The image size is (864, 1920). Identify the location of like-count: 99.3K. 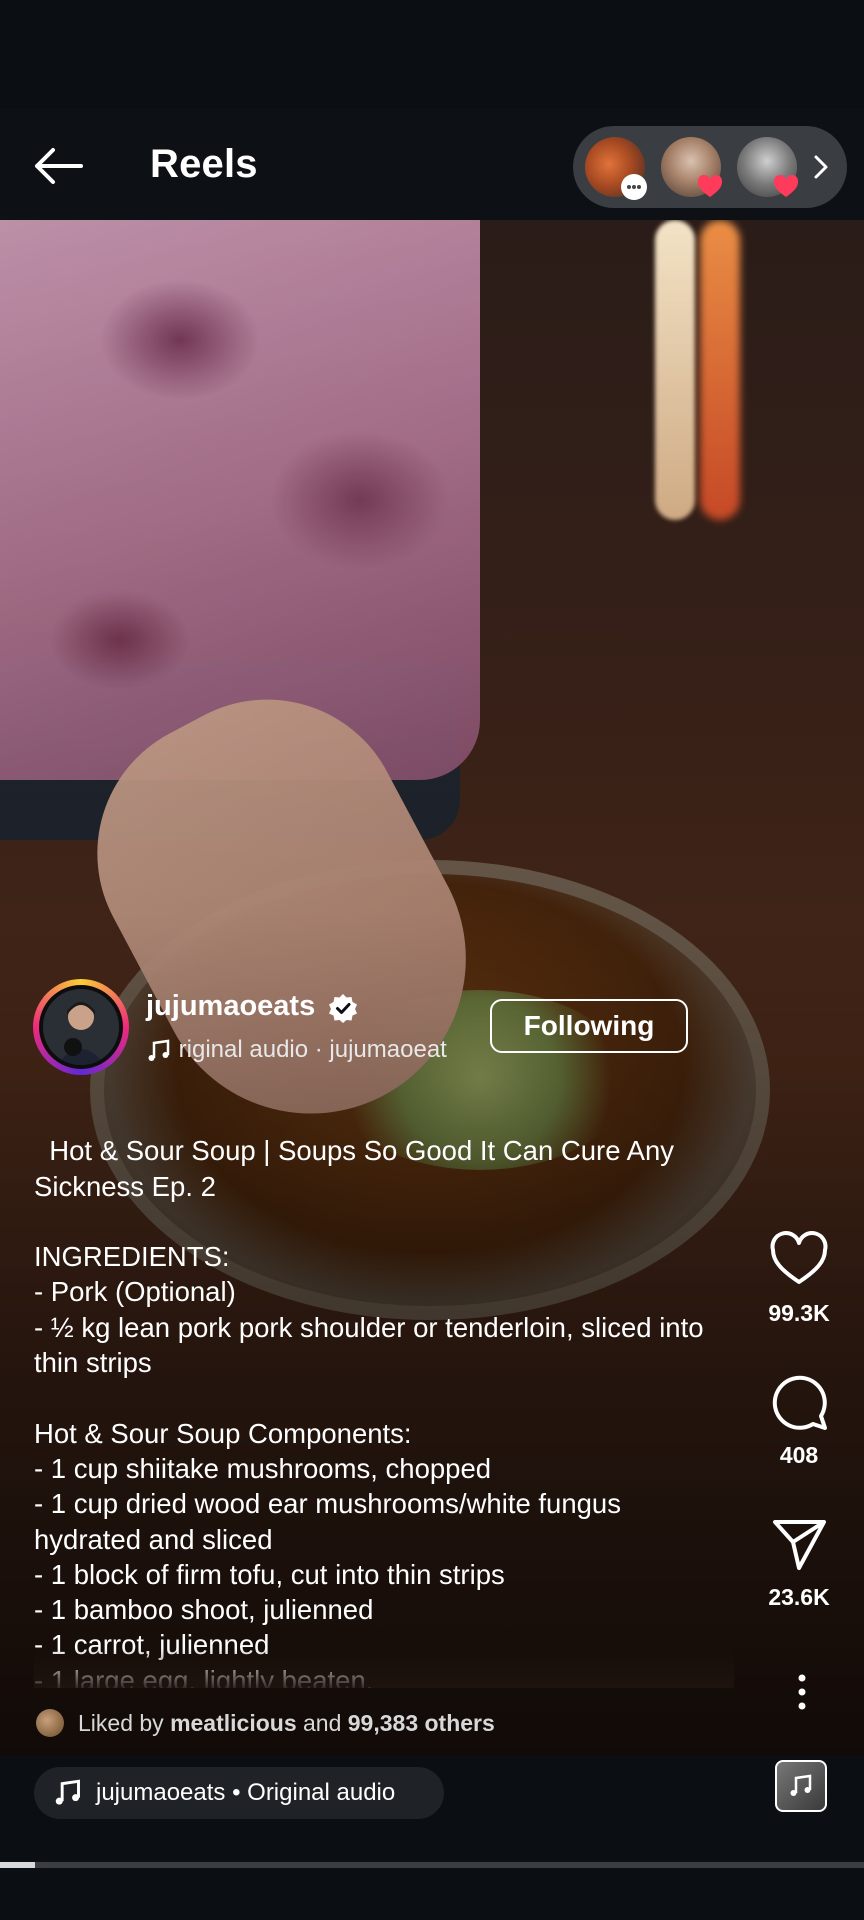
(799, 1313).